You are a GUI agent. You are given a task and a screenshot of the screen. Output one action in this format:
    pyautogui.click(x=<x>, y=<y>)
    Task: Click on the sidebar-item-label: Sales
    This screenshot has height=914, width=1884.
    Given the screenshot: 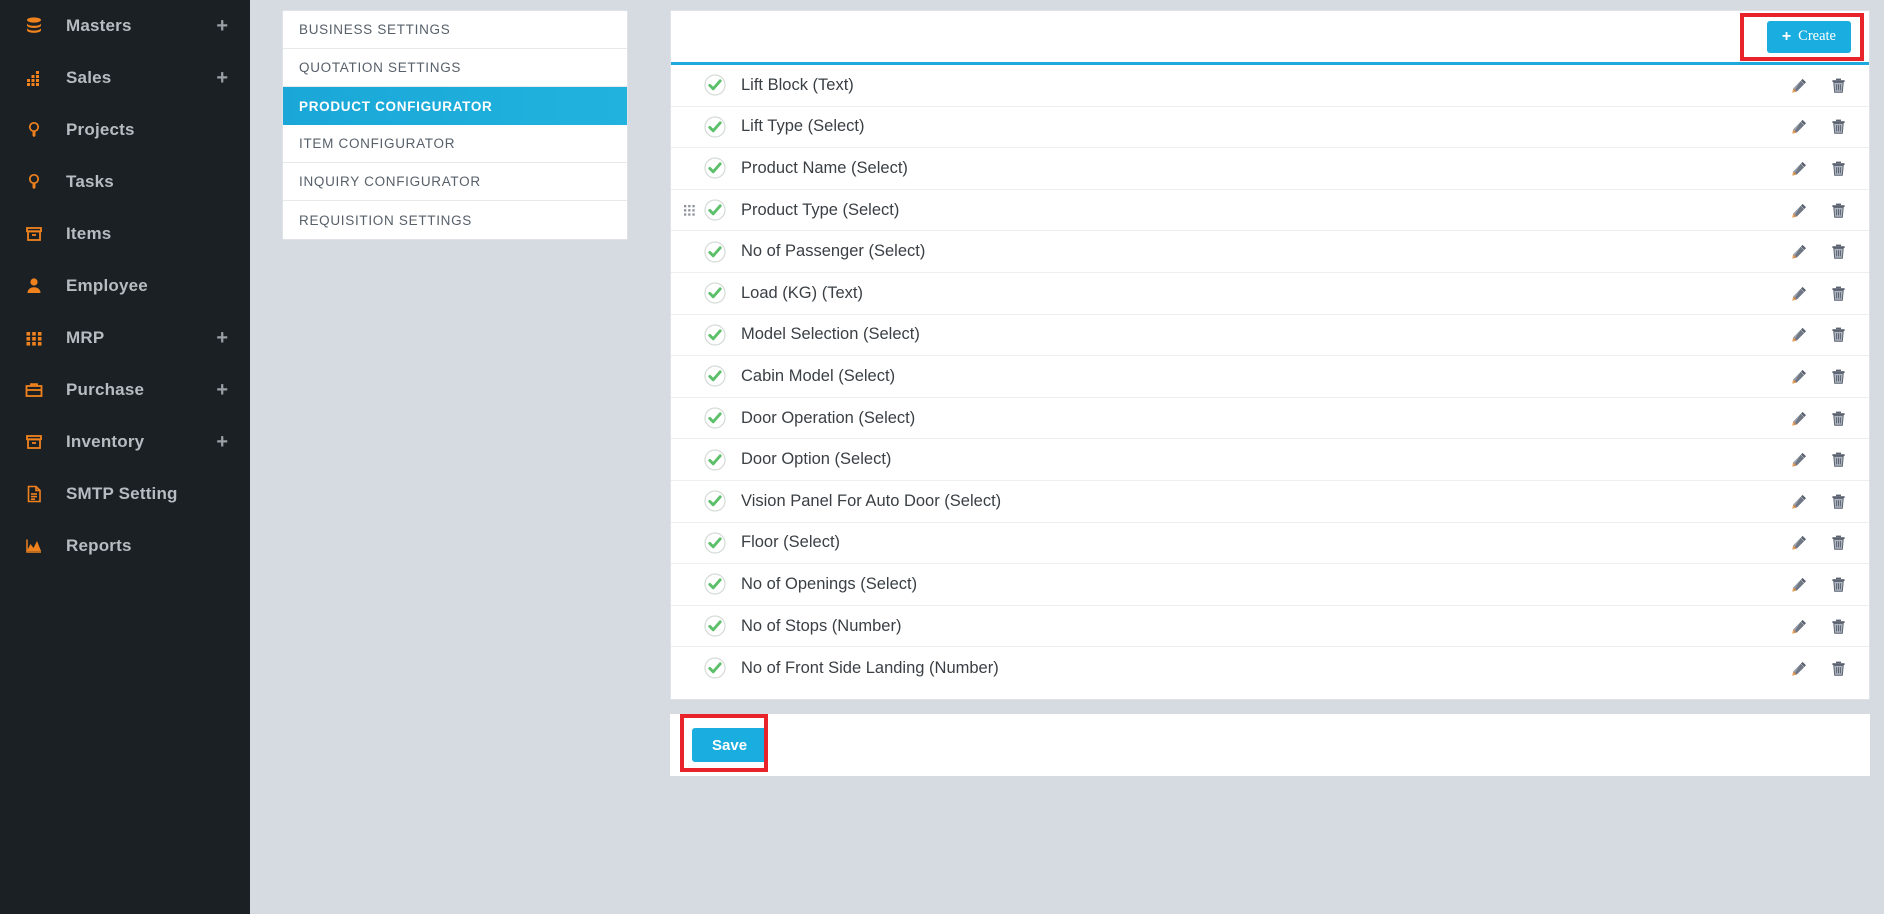 What is the action you would take?
    pyautogui.click(x=89, y=77)
    